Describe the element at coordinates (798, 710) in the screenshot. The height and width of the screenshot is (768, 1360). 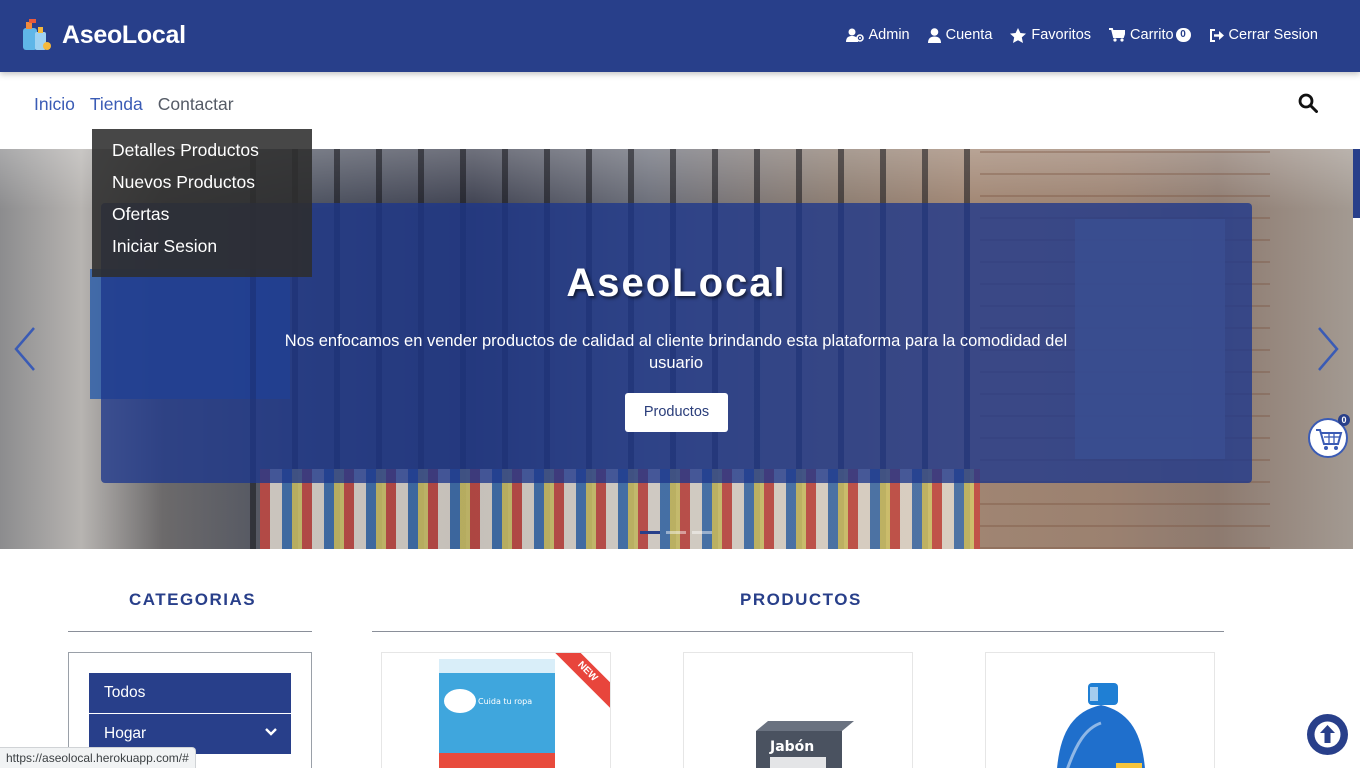
I see `product-card: Jabón` at that location.